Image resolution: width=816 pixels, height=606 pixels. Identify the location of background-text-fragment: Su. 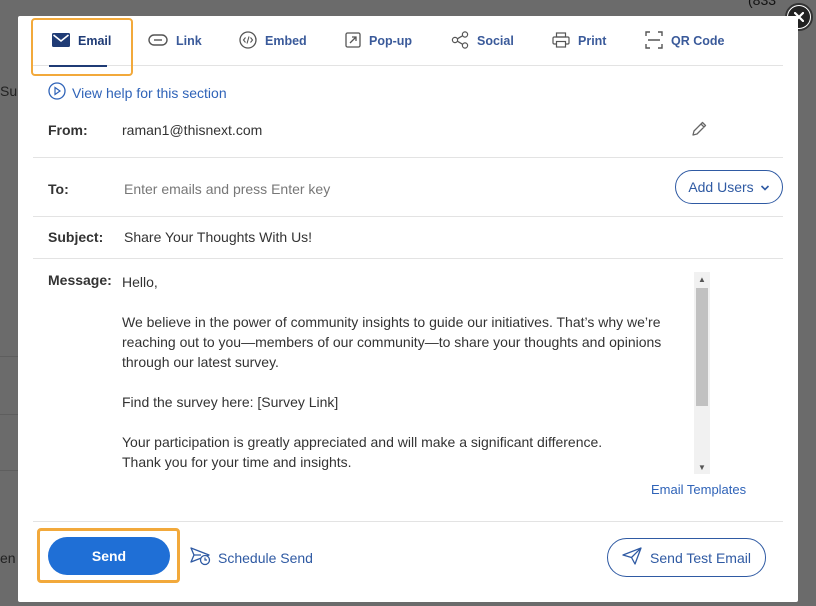
(9, 91).